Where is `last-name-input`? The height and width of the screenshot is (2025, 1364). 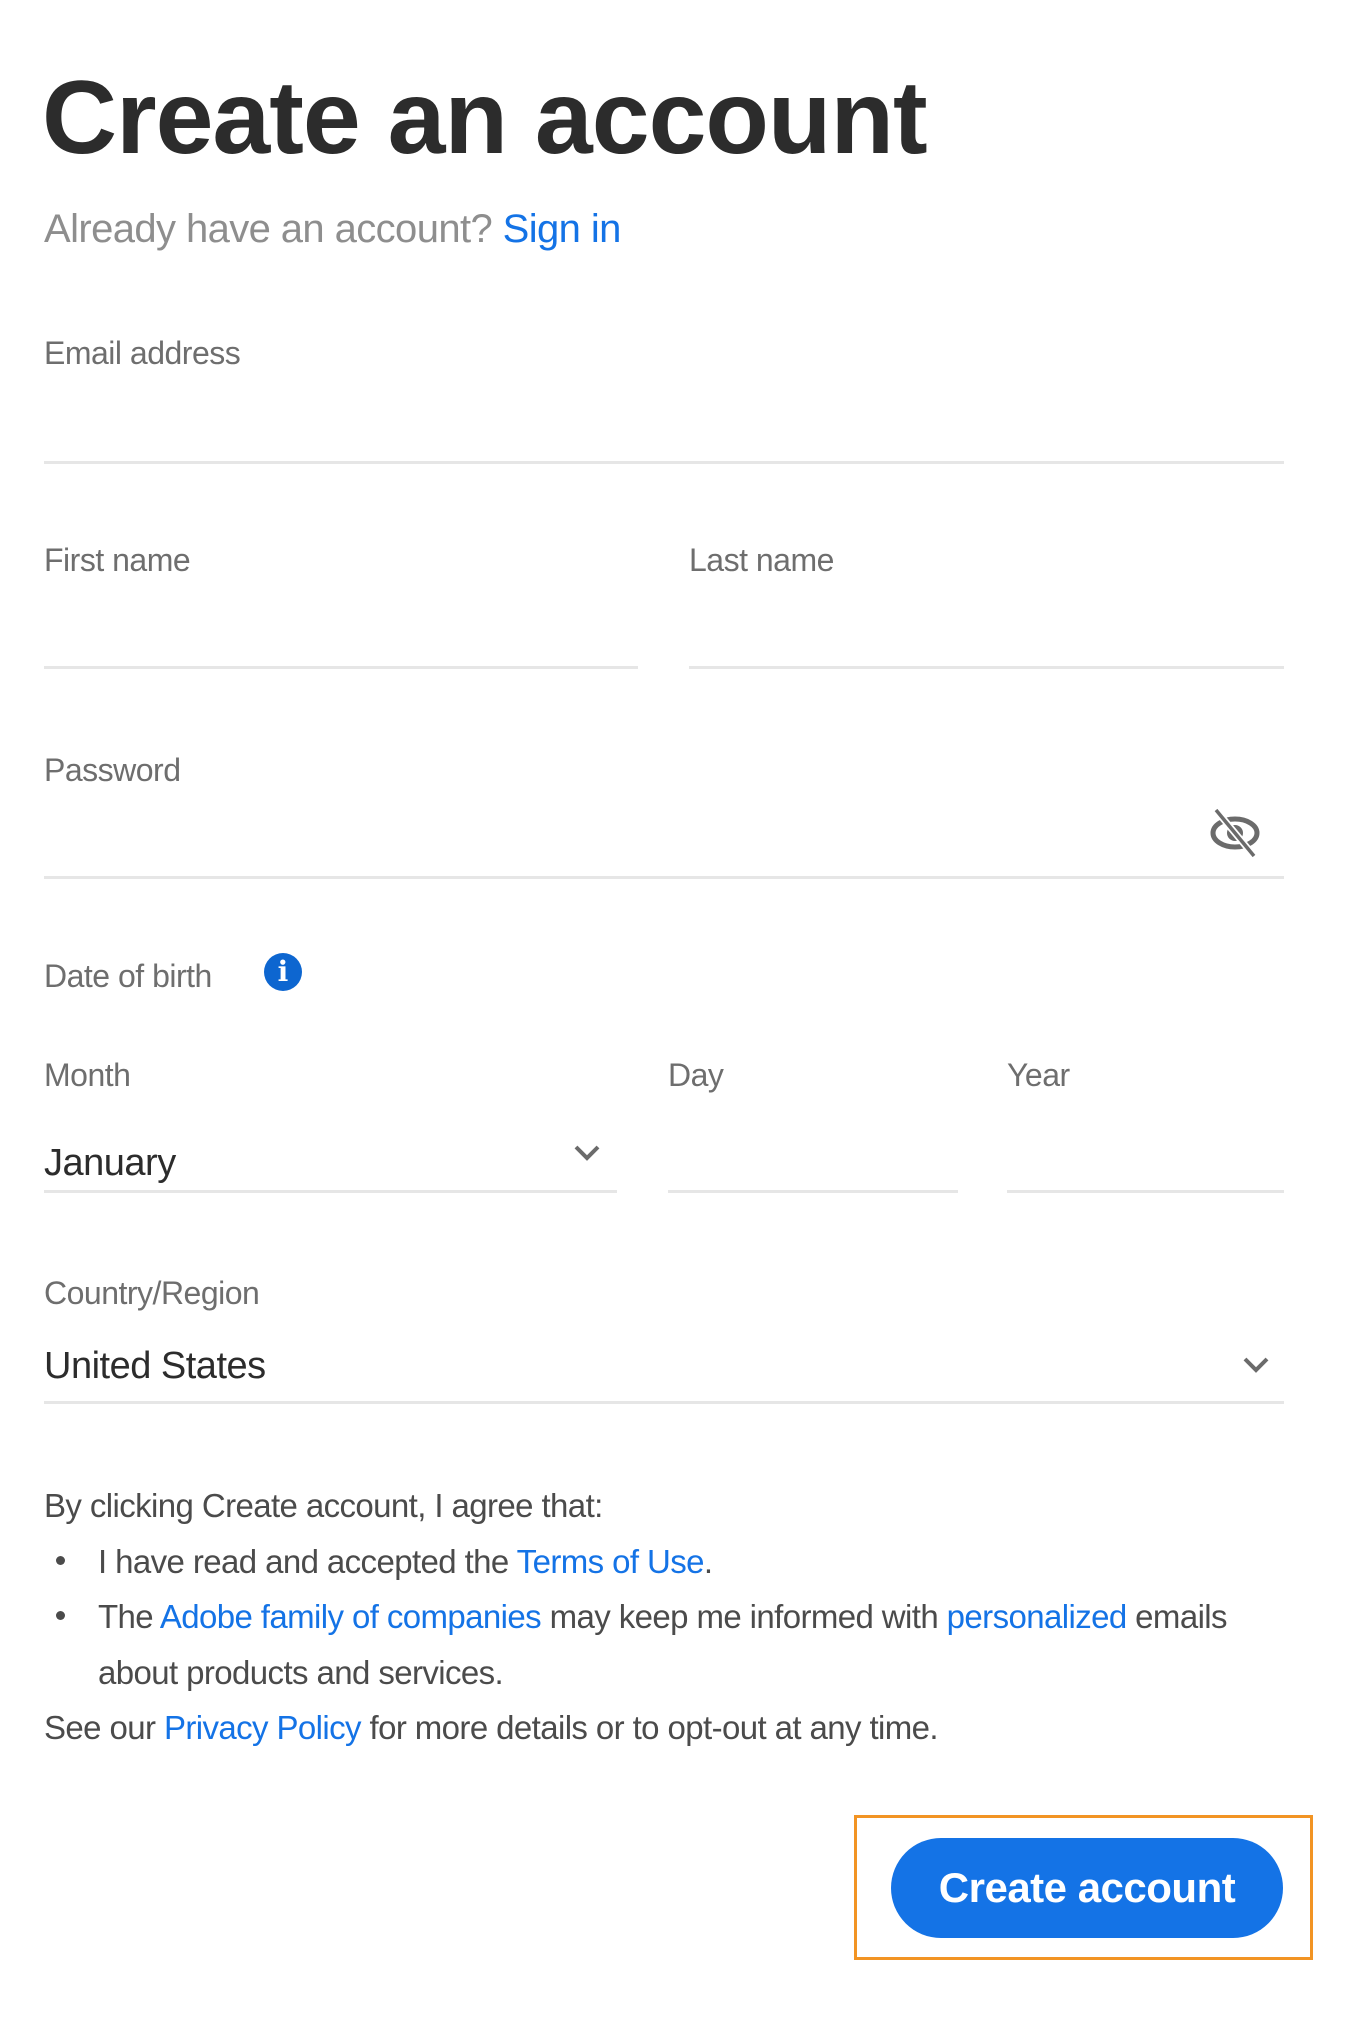
last-name-input is located at coordinates (986, 636).